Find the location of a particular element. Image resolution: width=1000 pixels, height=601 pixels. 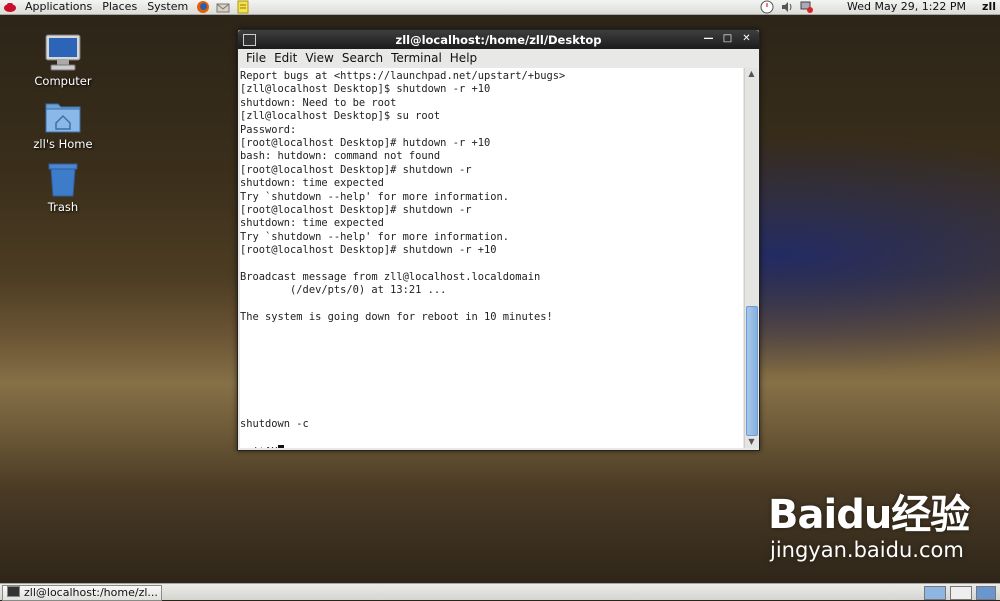

scroll-up-icon: ▲ is located at coordinates (751, 74).